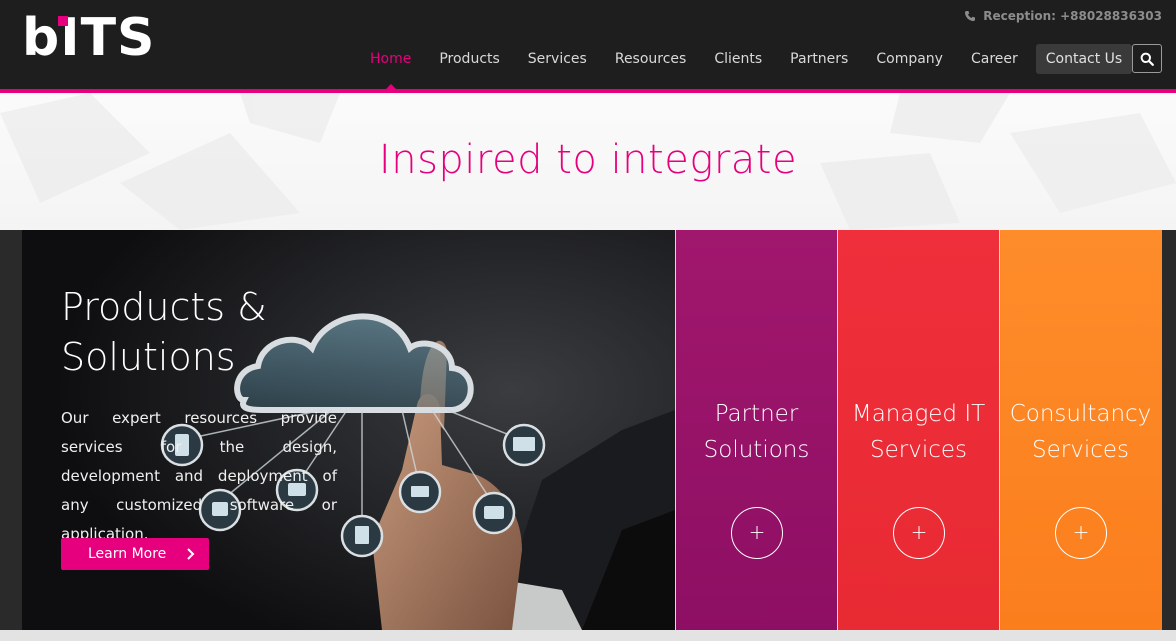 The image size is (1176, 641). What do you see at coordinates (970, 16) in the screenshot?
I see `phone-icon` at bounding box center [970, 16].